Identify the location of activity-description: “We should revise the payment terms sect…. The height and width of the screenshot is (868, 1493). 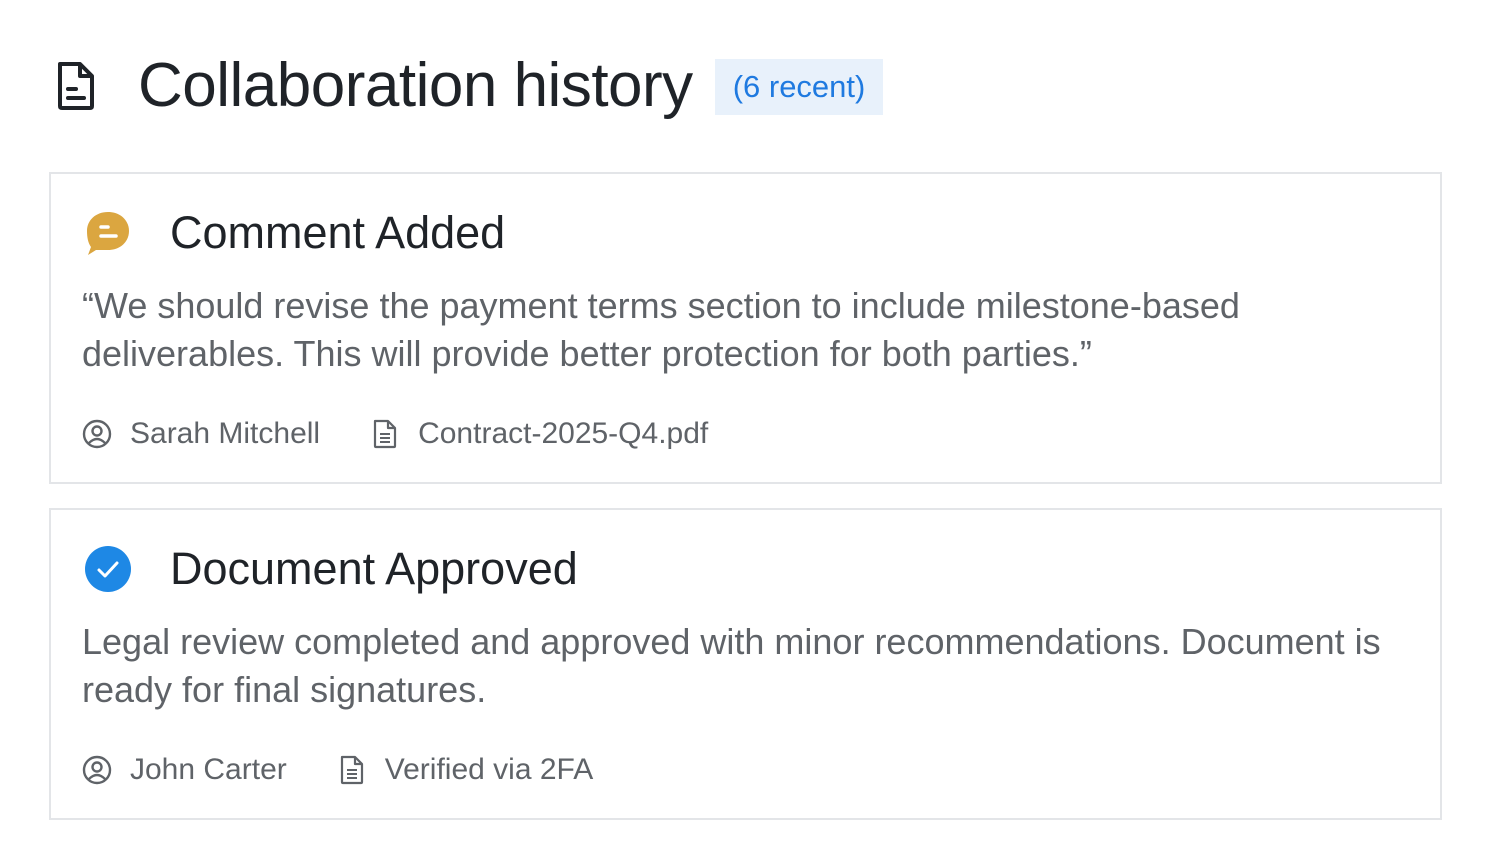
(661, 329).